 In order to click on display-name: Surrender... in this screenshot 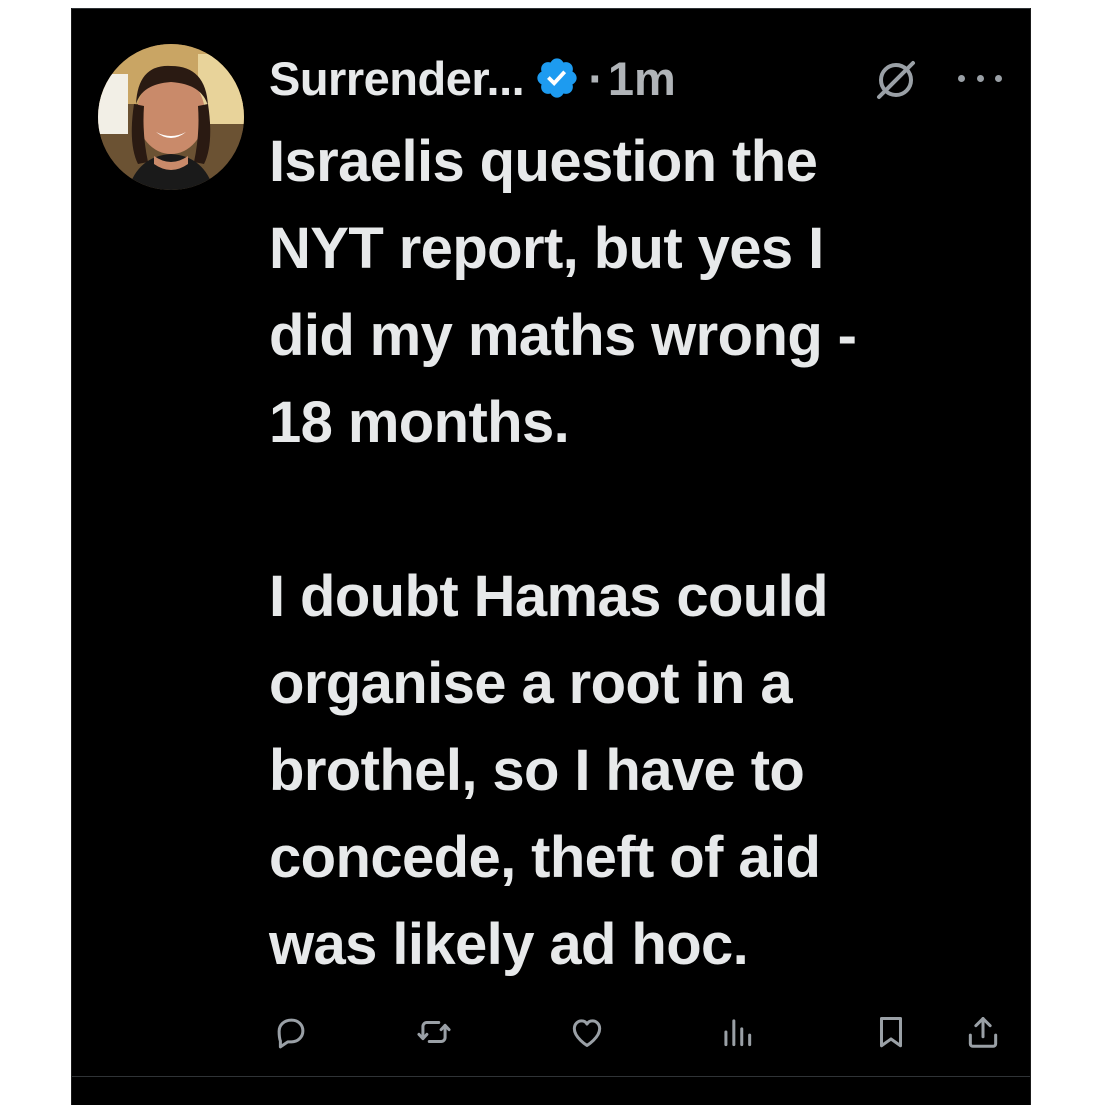, I will do `click(397, 78)`.